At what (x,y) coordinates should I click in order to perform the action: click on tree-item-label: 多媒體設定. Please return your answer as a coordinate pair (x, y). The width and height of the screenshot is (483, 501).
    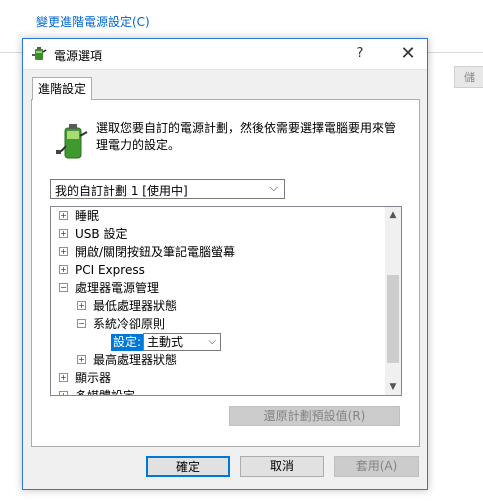
    Looking at the image, I should click on (105, 392).